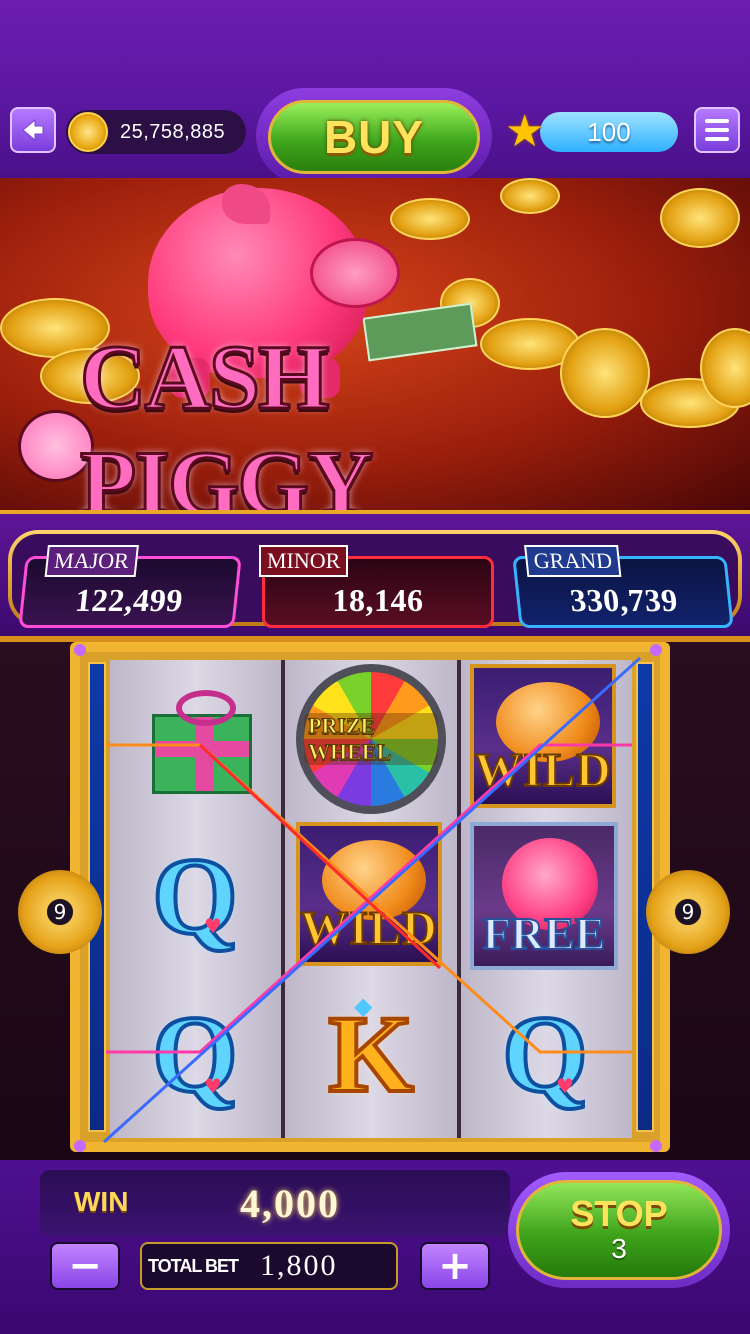 This screenshot has width=750, height=1334. Describe the element at coordinates (619, 1213) in the screenshot. I see `stop-button-label: STOP` at that location.